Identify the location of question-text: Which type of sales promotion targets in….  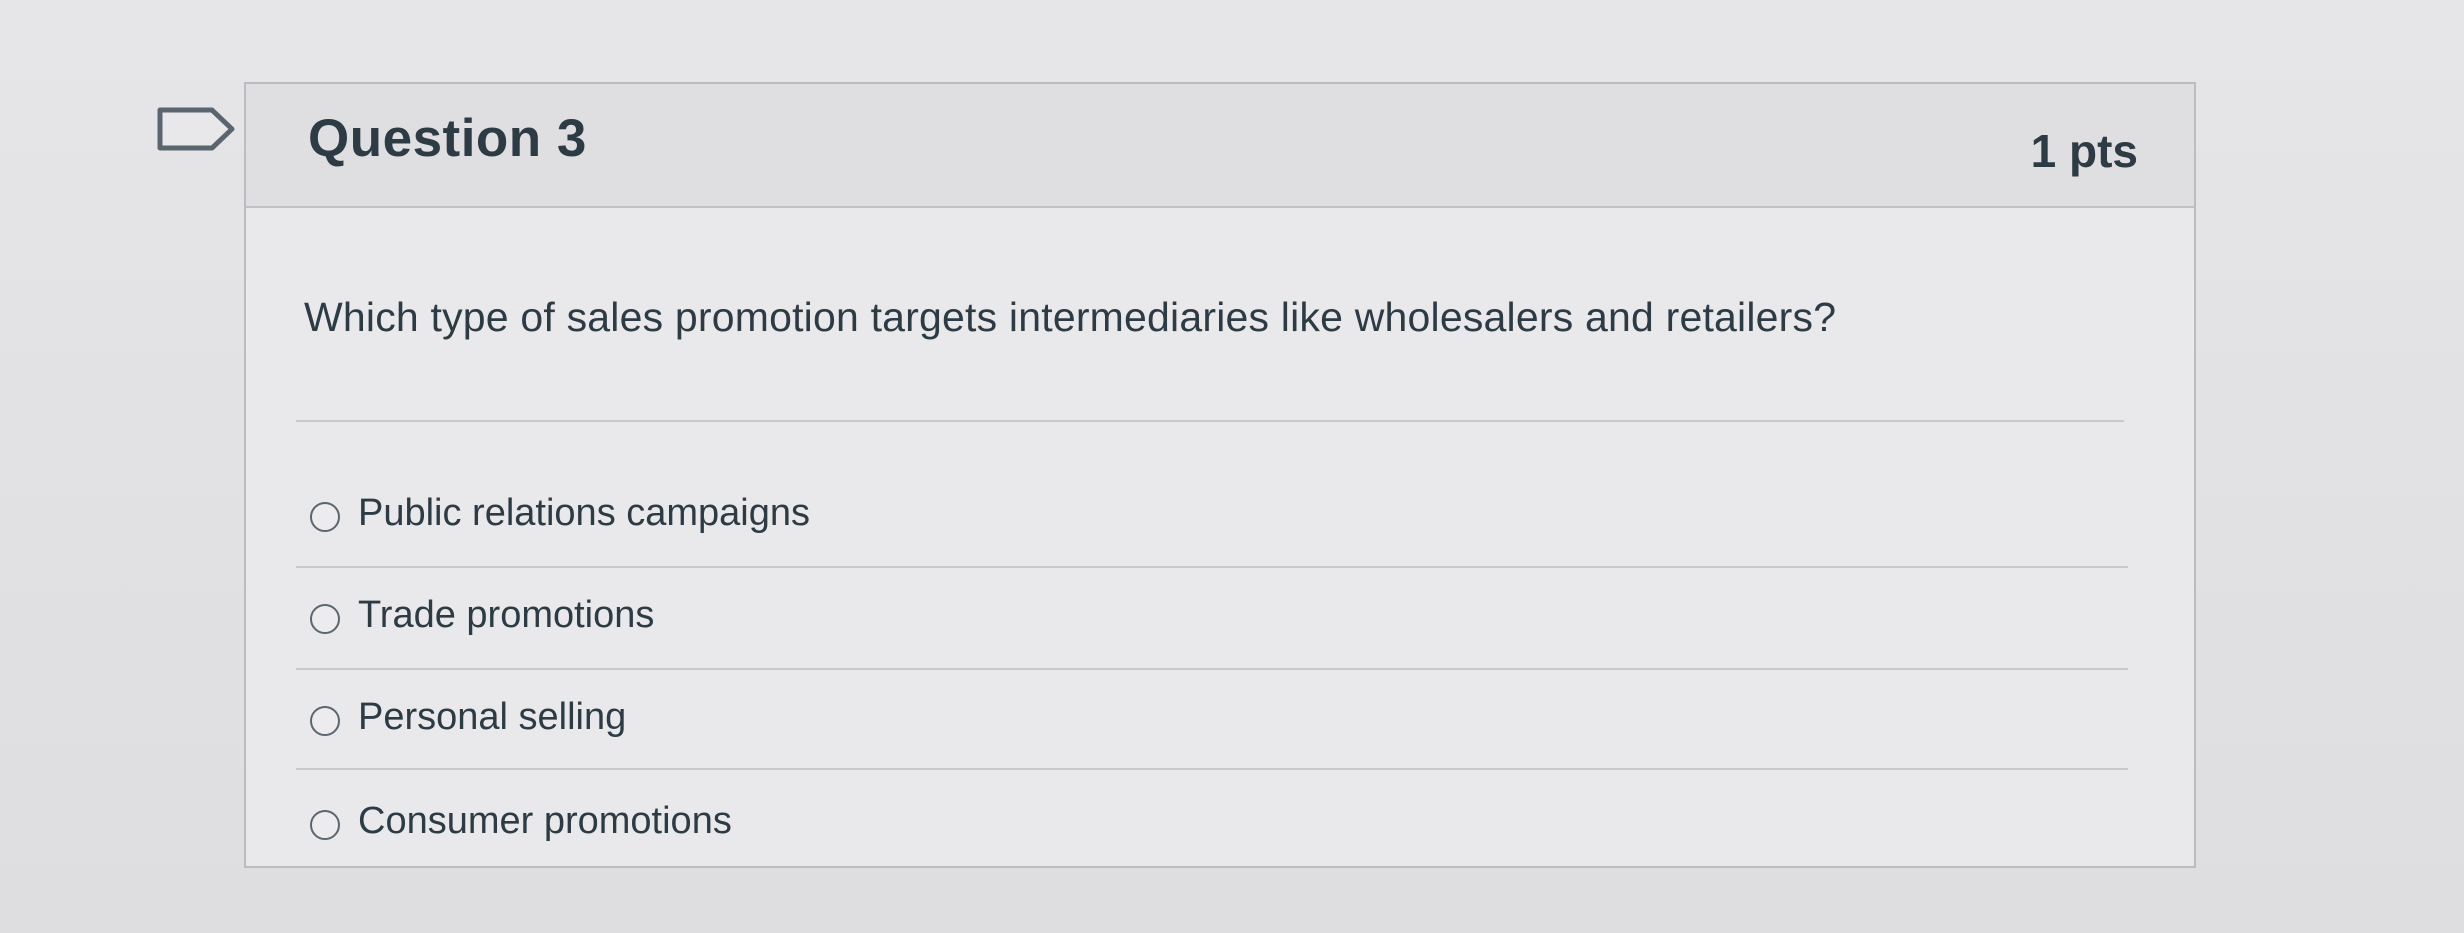
(1070, 317).